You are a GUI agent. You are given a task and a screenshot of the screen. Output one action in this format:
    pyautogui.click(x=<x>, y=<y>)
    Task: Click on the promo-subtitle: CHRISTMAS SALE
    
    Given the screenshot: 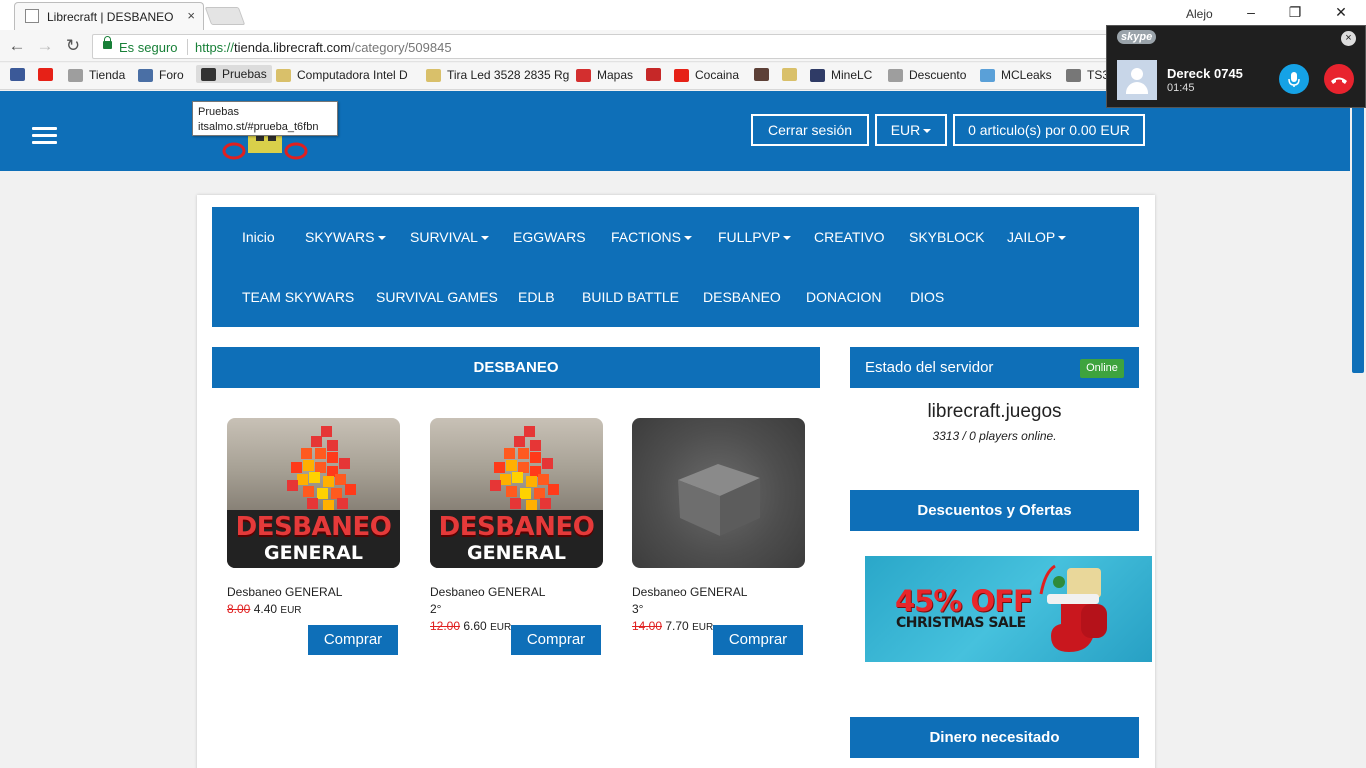 What is the action you would take?
    pyautogui.click(x=961, y=623)
    